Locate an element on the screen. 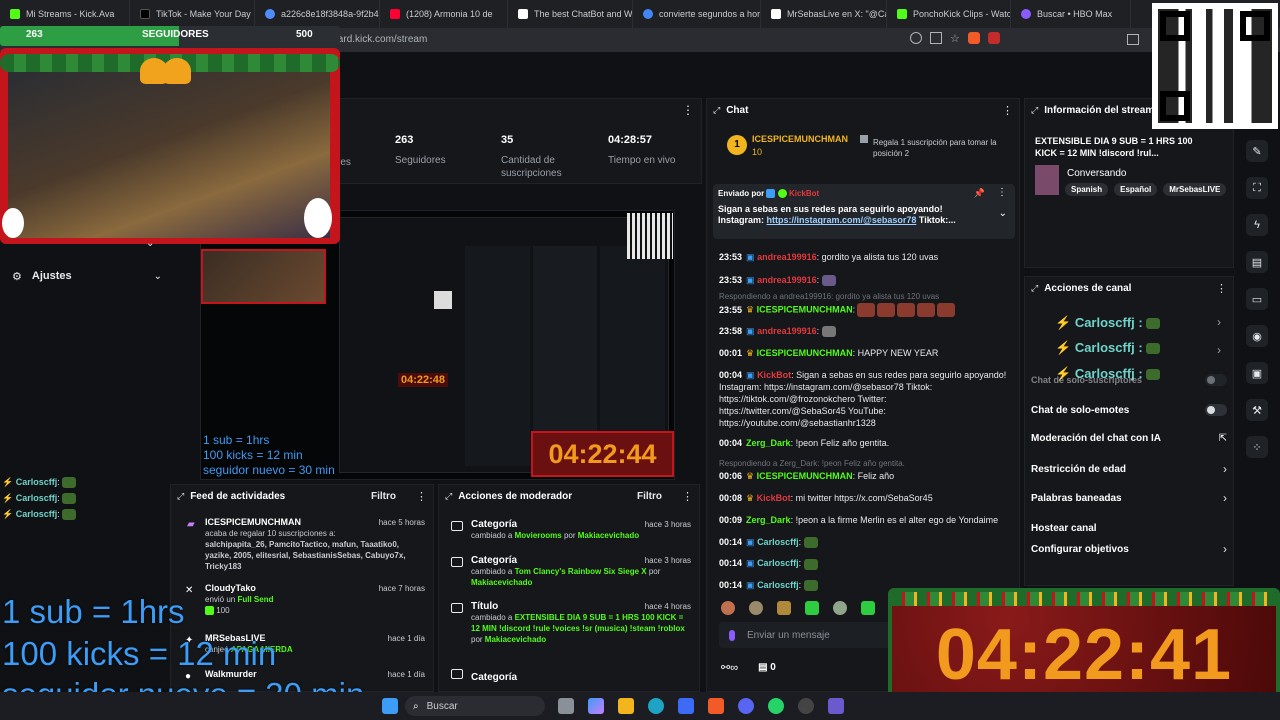 The height and width of the screenshot is (720, 1280). pin-link: https://instagram.com/@sebasor78 is located at coordinates (842, 220).